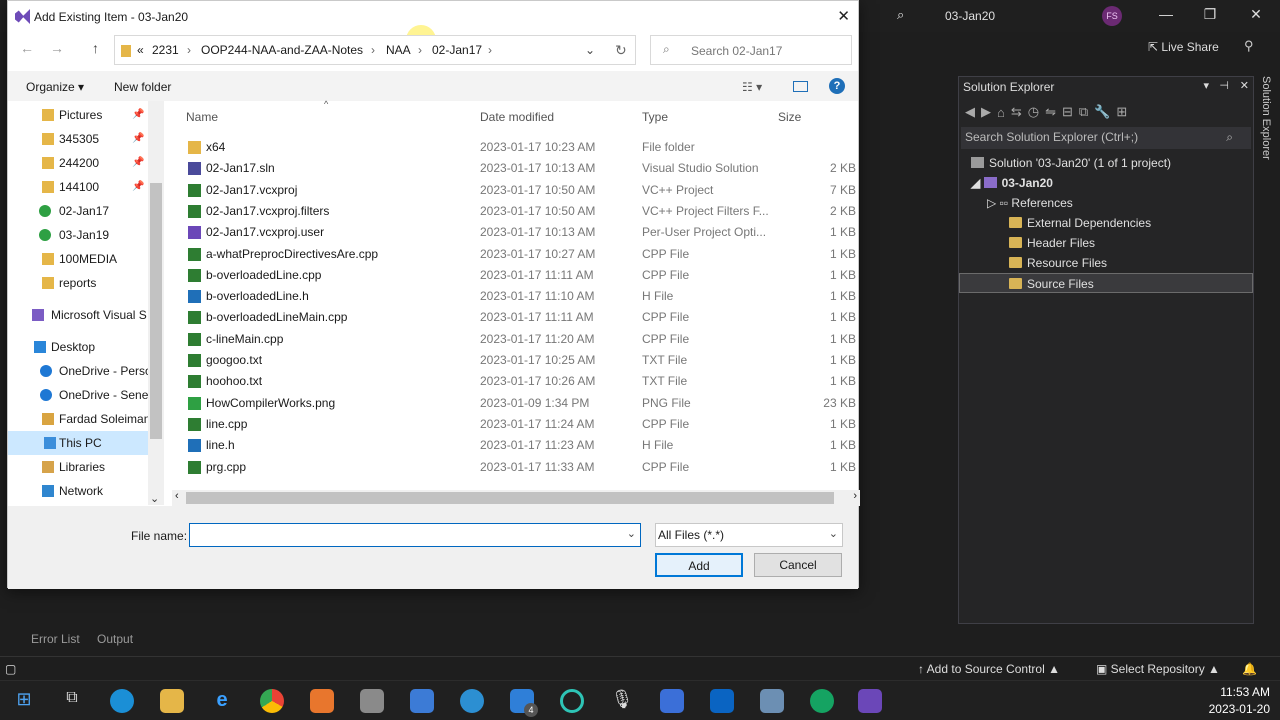  Describe the element at coordinates (138, 187) in the screenshot. I see `pin-icon: 📌` at that location.